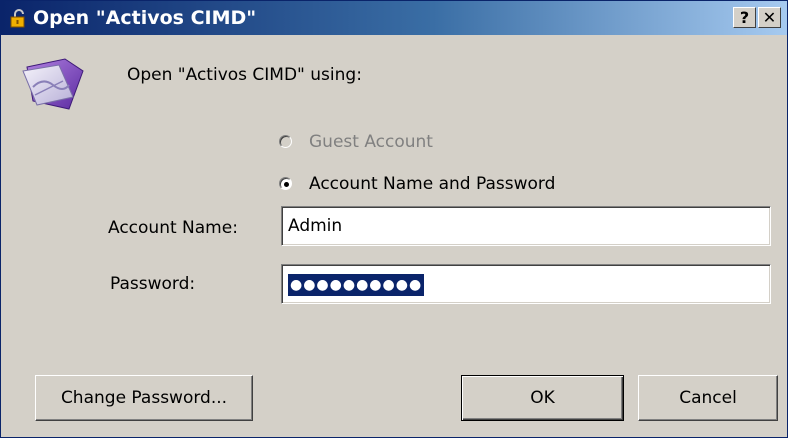 Image resolution: width=788 pixels, height=438 pixels. I want to click on ok-button: OK, so click(542, 398).